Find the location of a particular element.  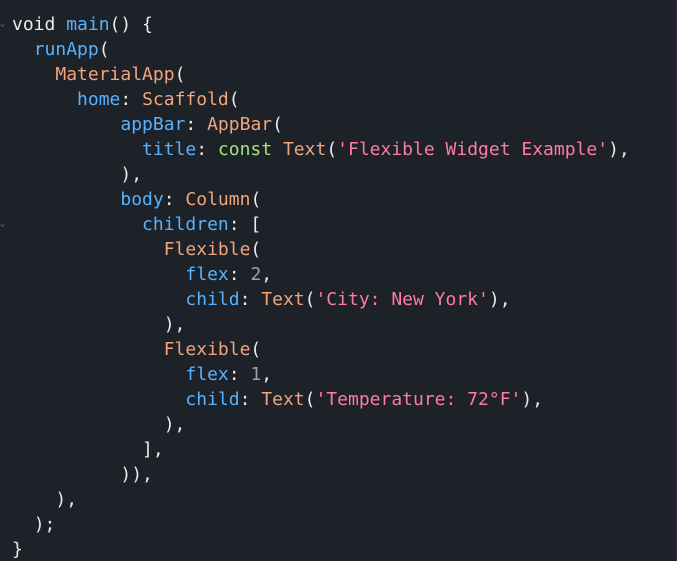

code-token: () { is located at coordinates (131, 24).